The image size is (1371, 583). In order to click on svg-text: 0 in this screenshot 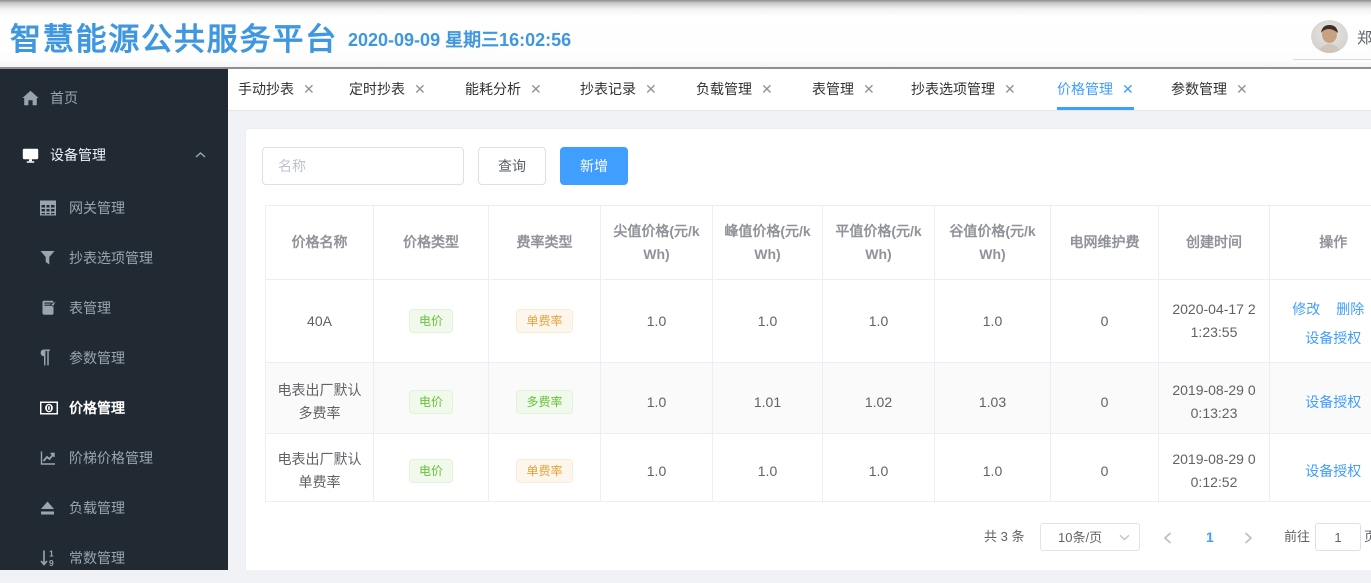, I will do `click(49, 408)`.